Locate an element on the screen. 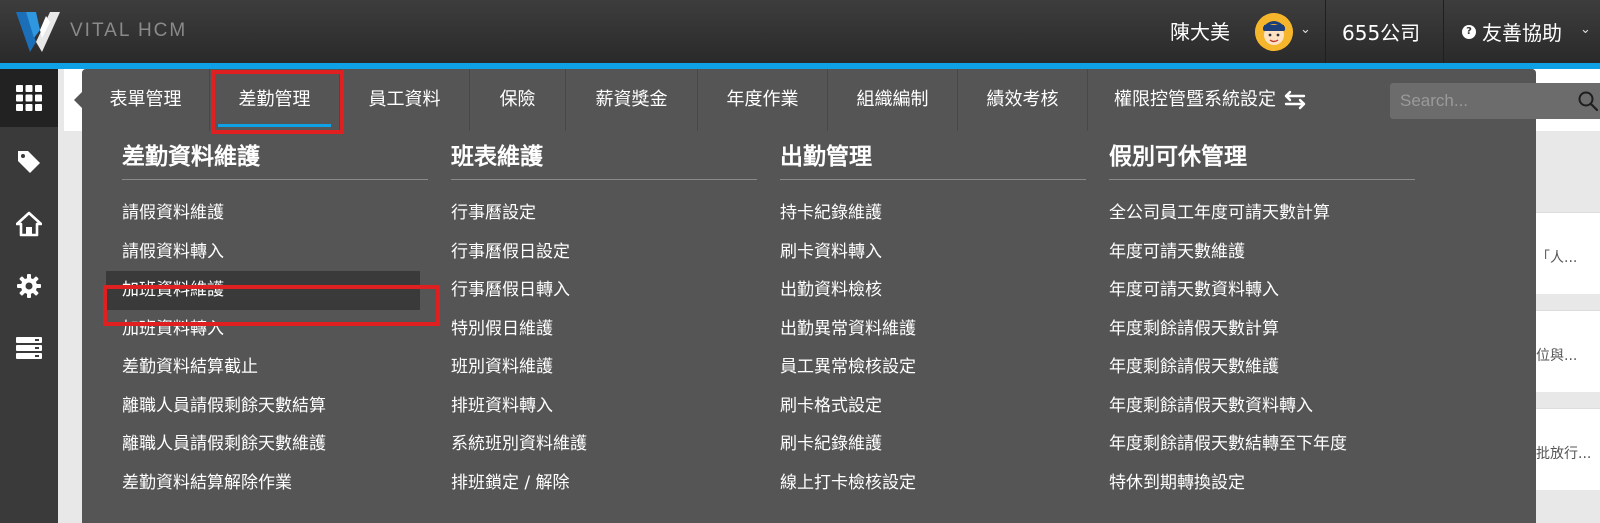  swap-arrows-icon is located at coordinates (1295, 100).